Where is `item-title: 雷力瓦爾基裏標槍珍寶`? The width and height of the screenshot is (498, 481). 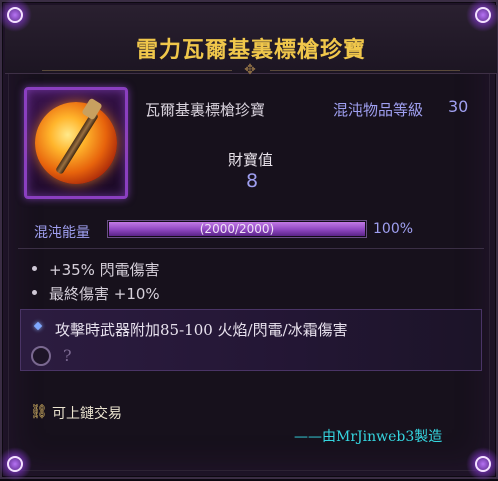
item-title: 雷力瓦爾基裏標槍珍寶 is located at coordinates (250, 50).